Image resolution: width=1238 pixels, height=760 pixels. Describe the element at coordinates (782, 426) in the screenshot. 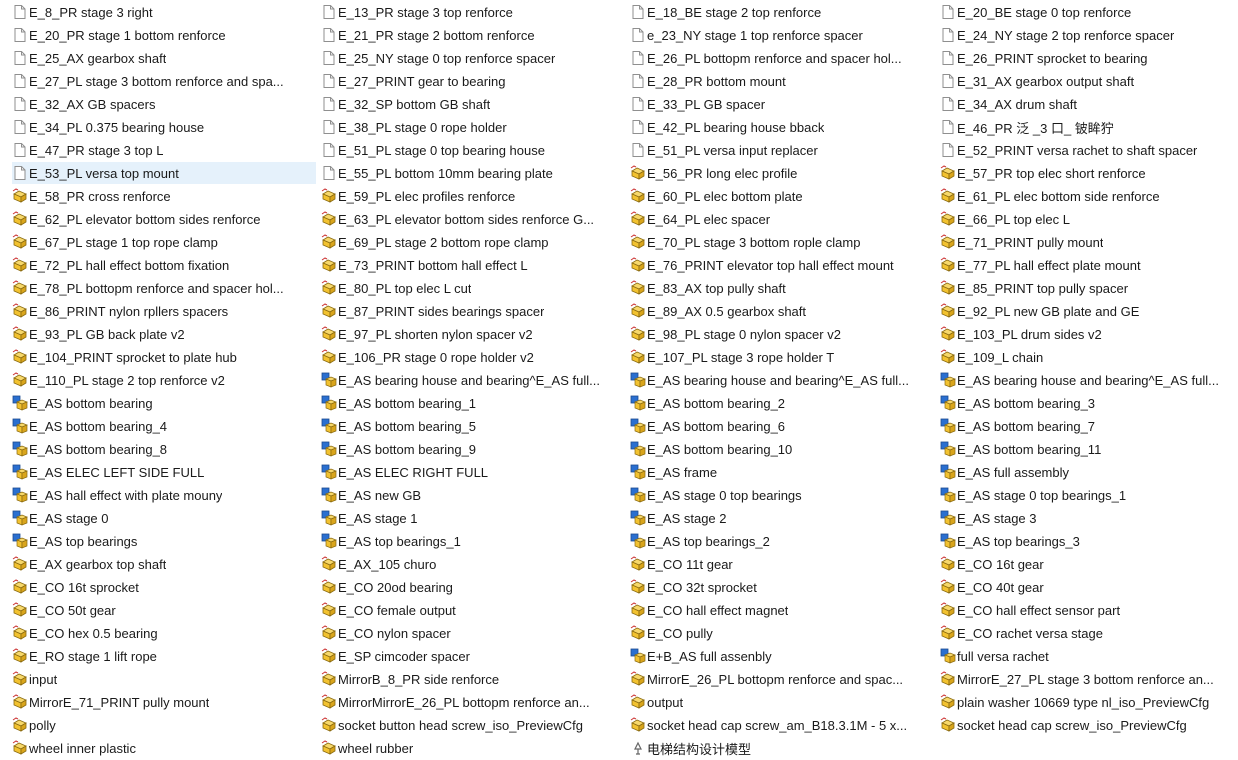

I see `file-item: E_AS bottom bearing_6` at that location.